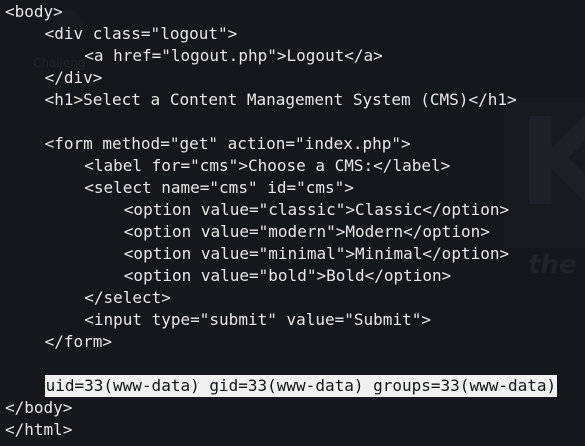 This screenshot has width=585, height=446. I want to click on code-line: <option value="bold">Bold</option>, so click(288, 276).